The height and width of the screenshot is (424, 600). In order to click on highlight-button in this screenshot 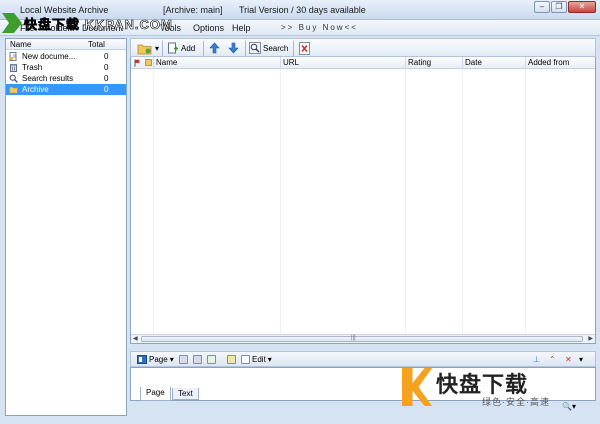, I will do `click(231, 359)`.